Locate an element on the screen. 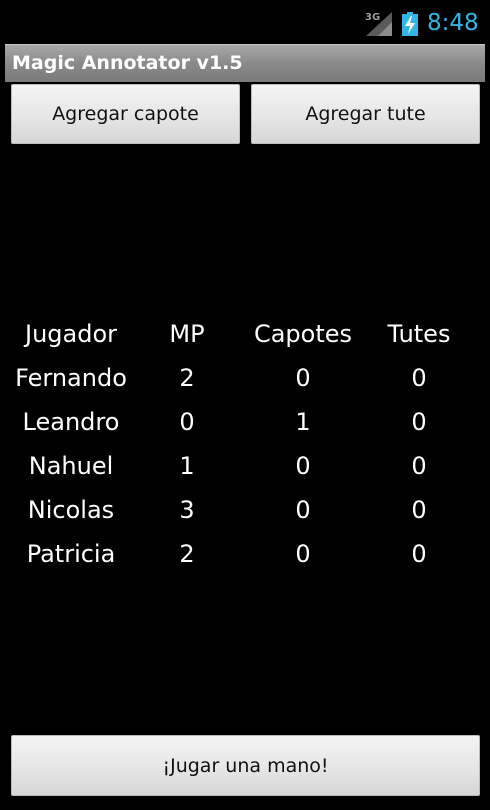  network-type-label: 3G is located at coordinates (372, 17).